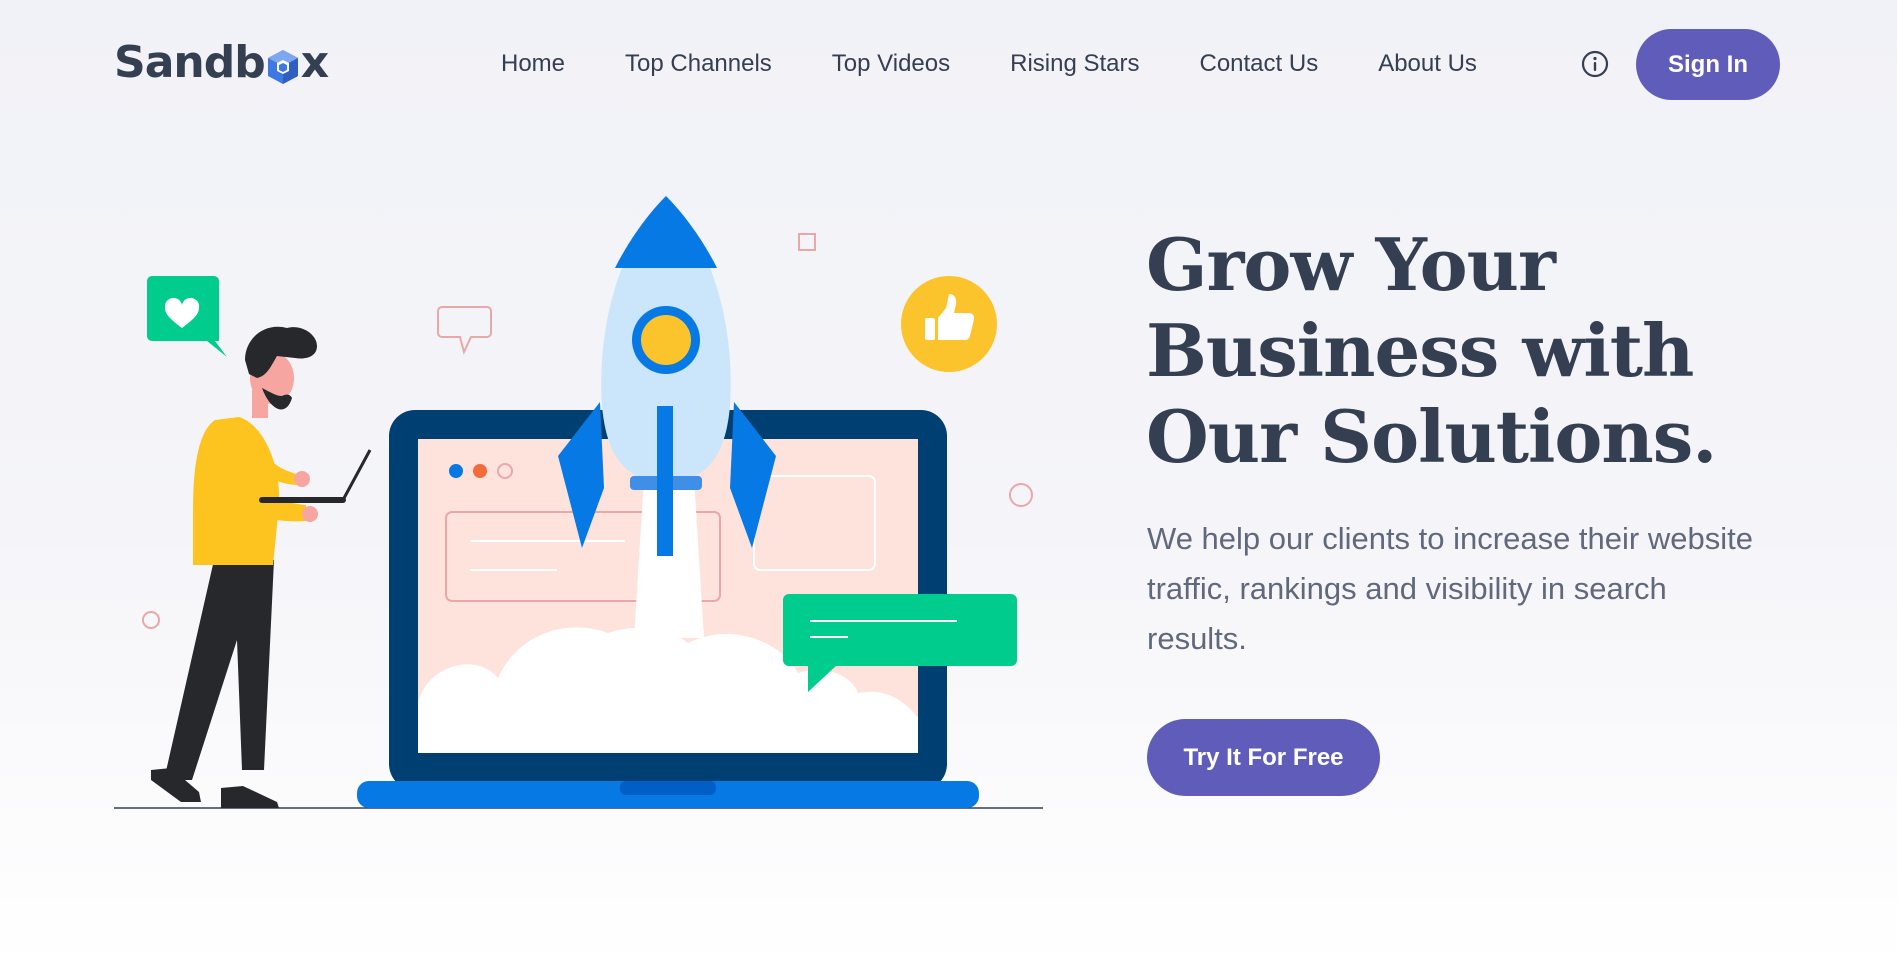 The height and width of the screenshot is (970, 1897). What do you see at coordinates (261, 567) in the screenshot?
I see `person-with-laptop` at bounding box center [261, 567].